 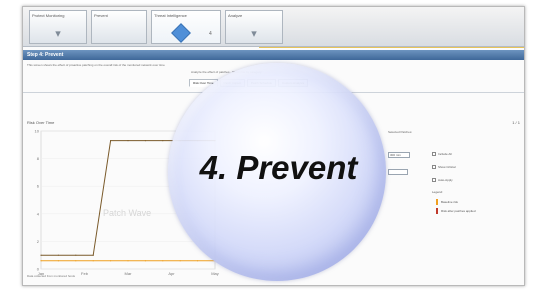 What do you see at coordinates (101, 15) in the screenshot?
I see `toolbar-tab-label: Prevent` at bounding box center [101, 15].